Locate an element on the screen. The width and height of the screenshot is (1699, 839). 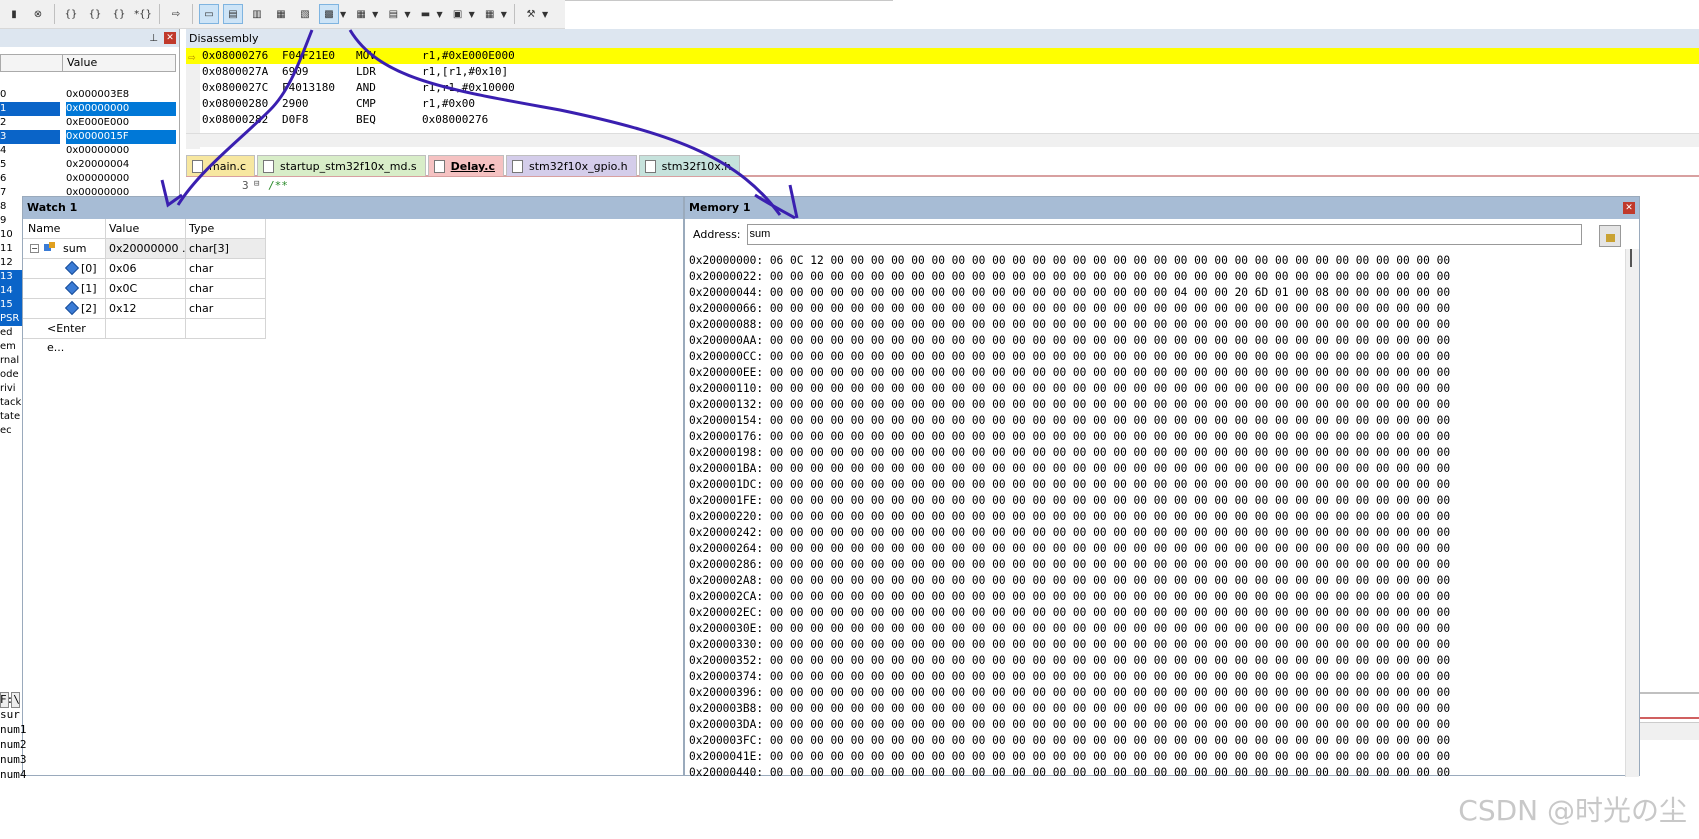
command-window-icon: ▭ is located at coordinates (209, 14).